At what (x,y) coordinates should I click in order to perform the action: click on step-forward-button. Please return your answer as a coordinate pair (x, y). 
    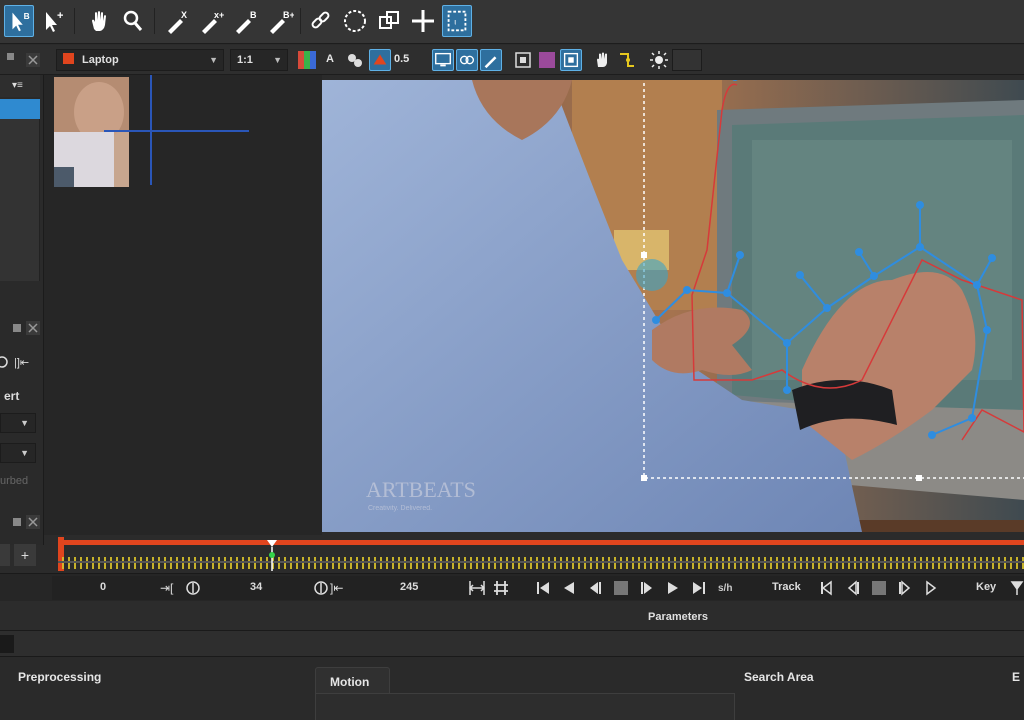
    Looking at the image, I should click on (647, 588).